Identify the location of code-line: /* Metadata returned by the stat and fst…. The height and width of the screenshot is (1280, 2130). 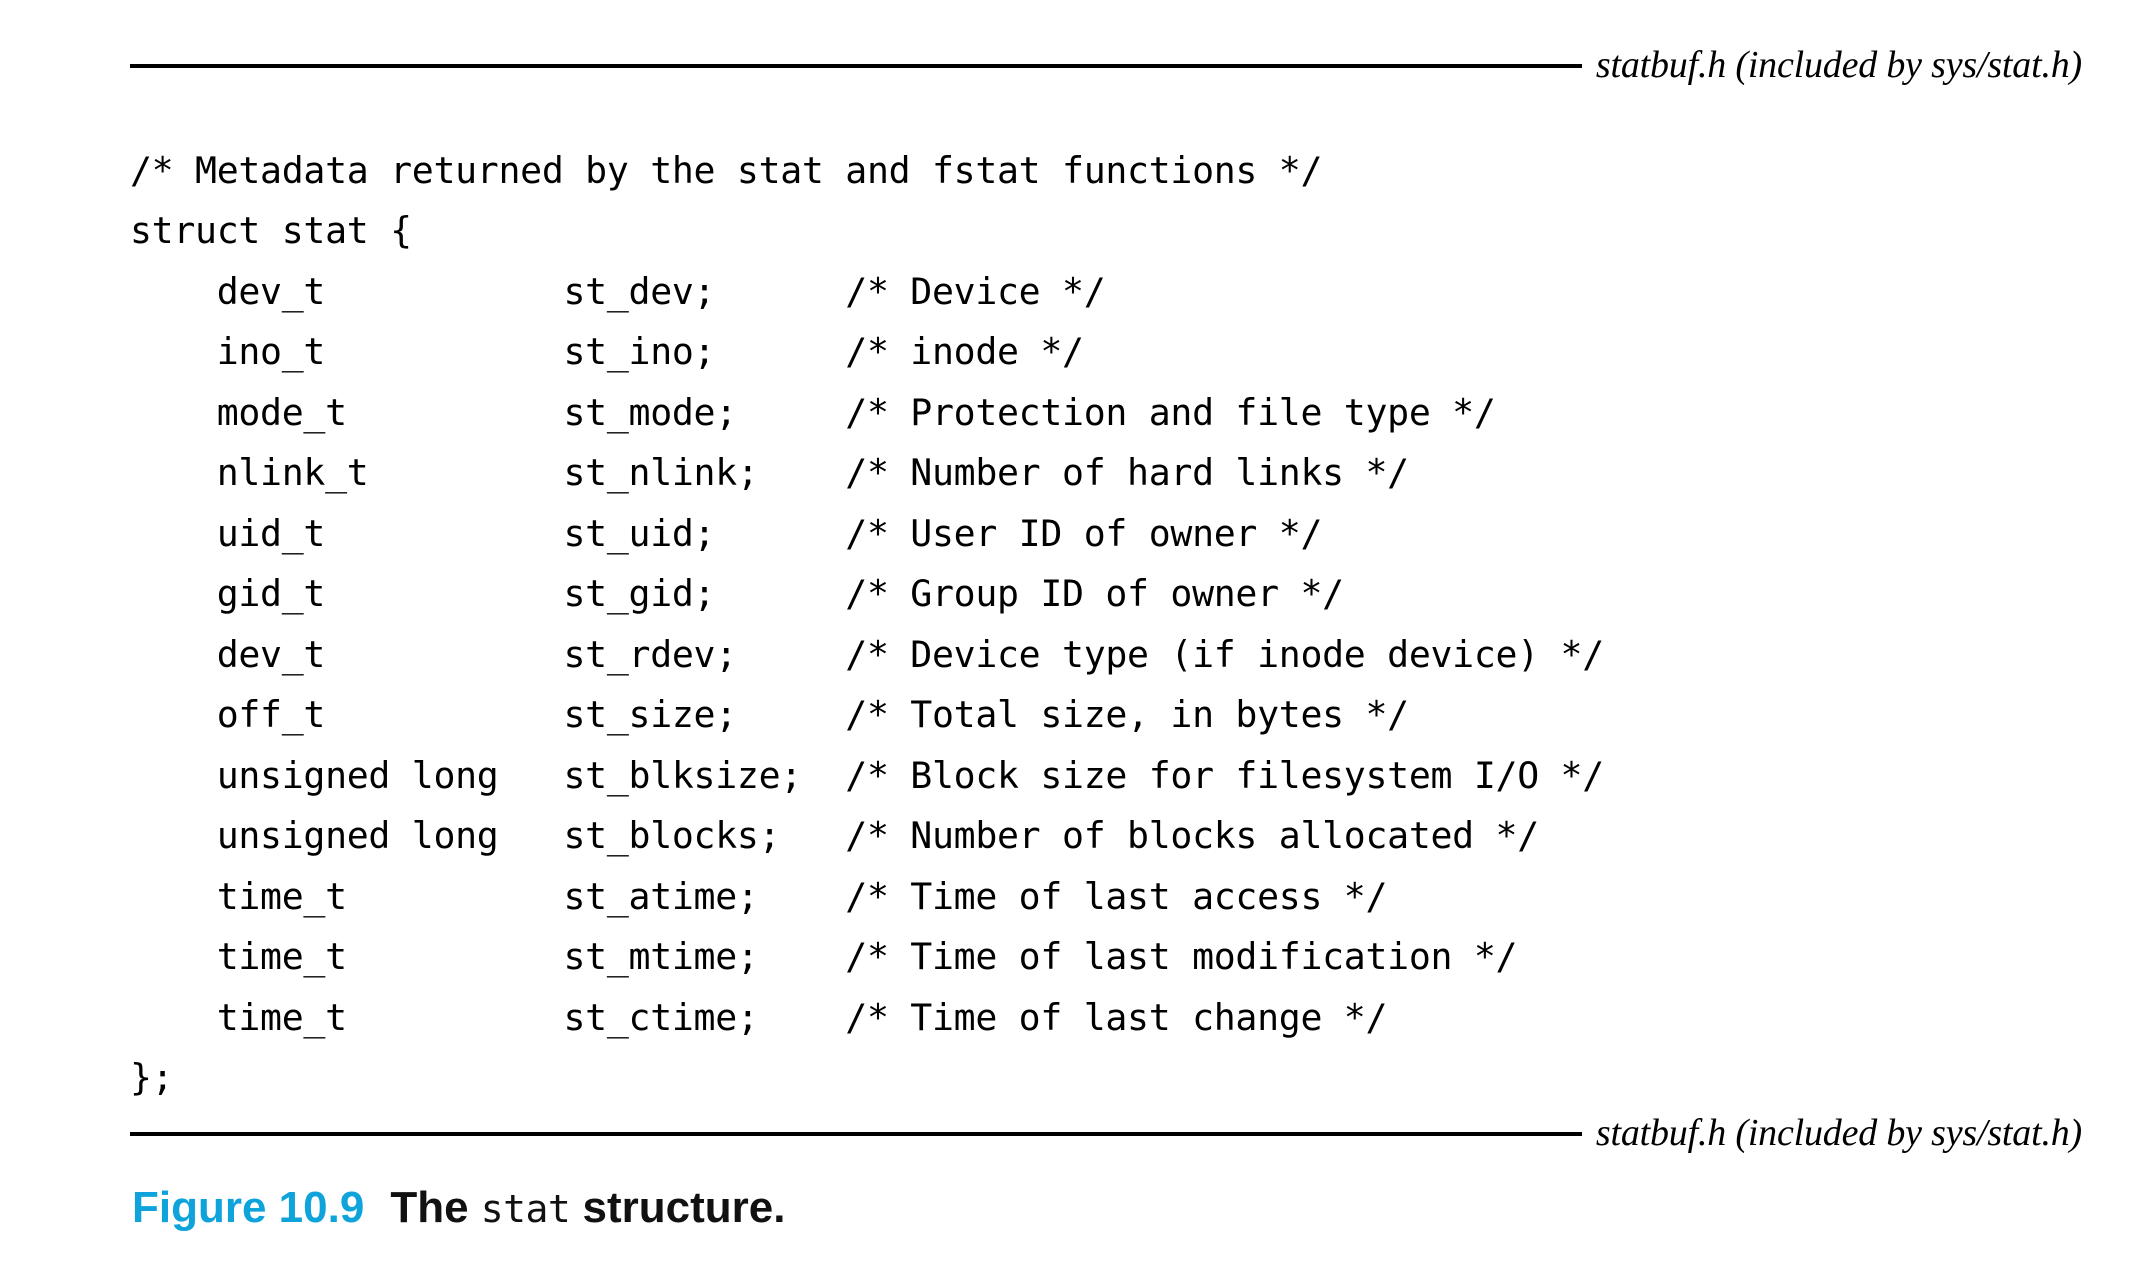
(726, 170).